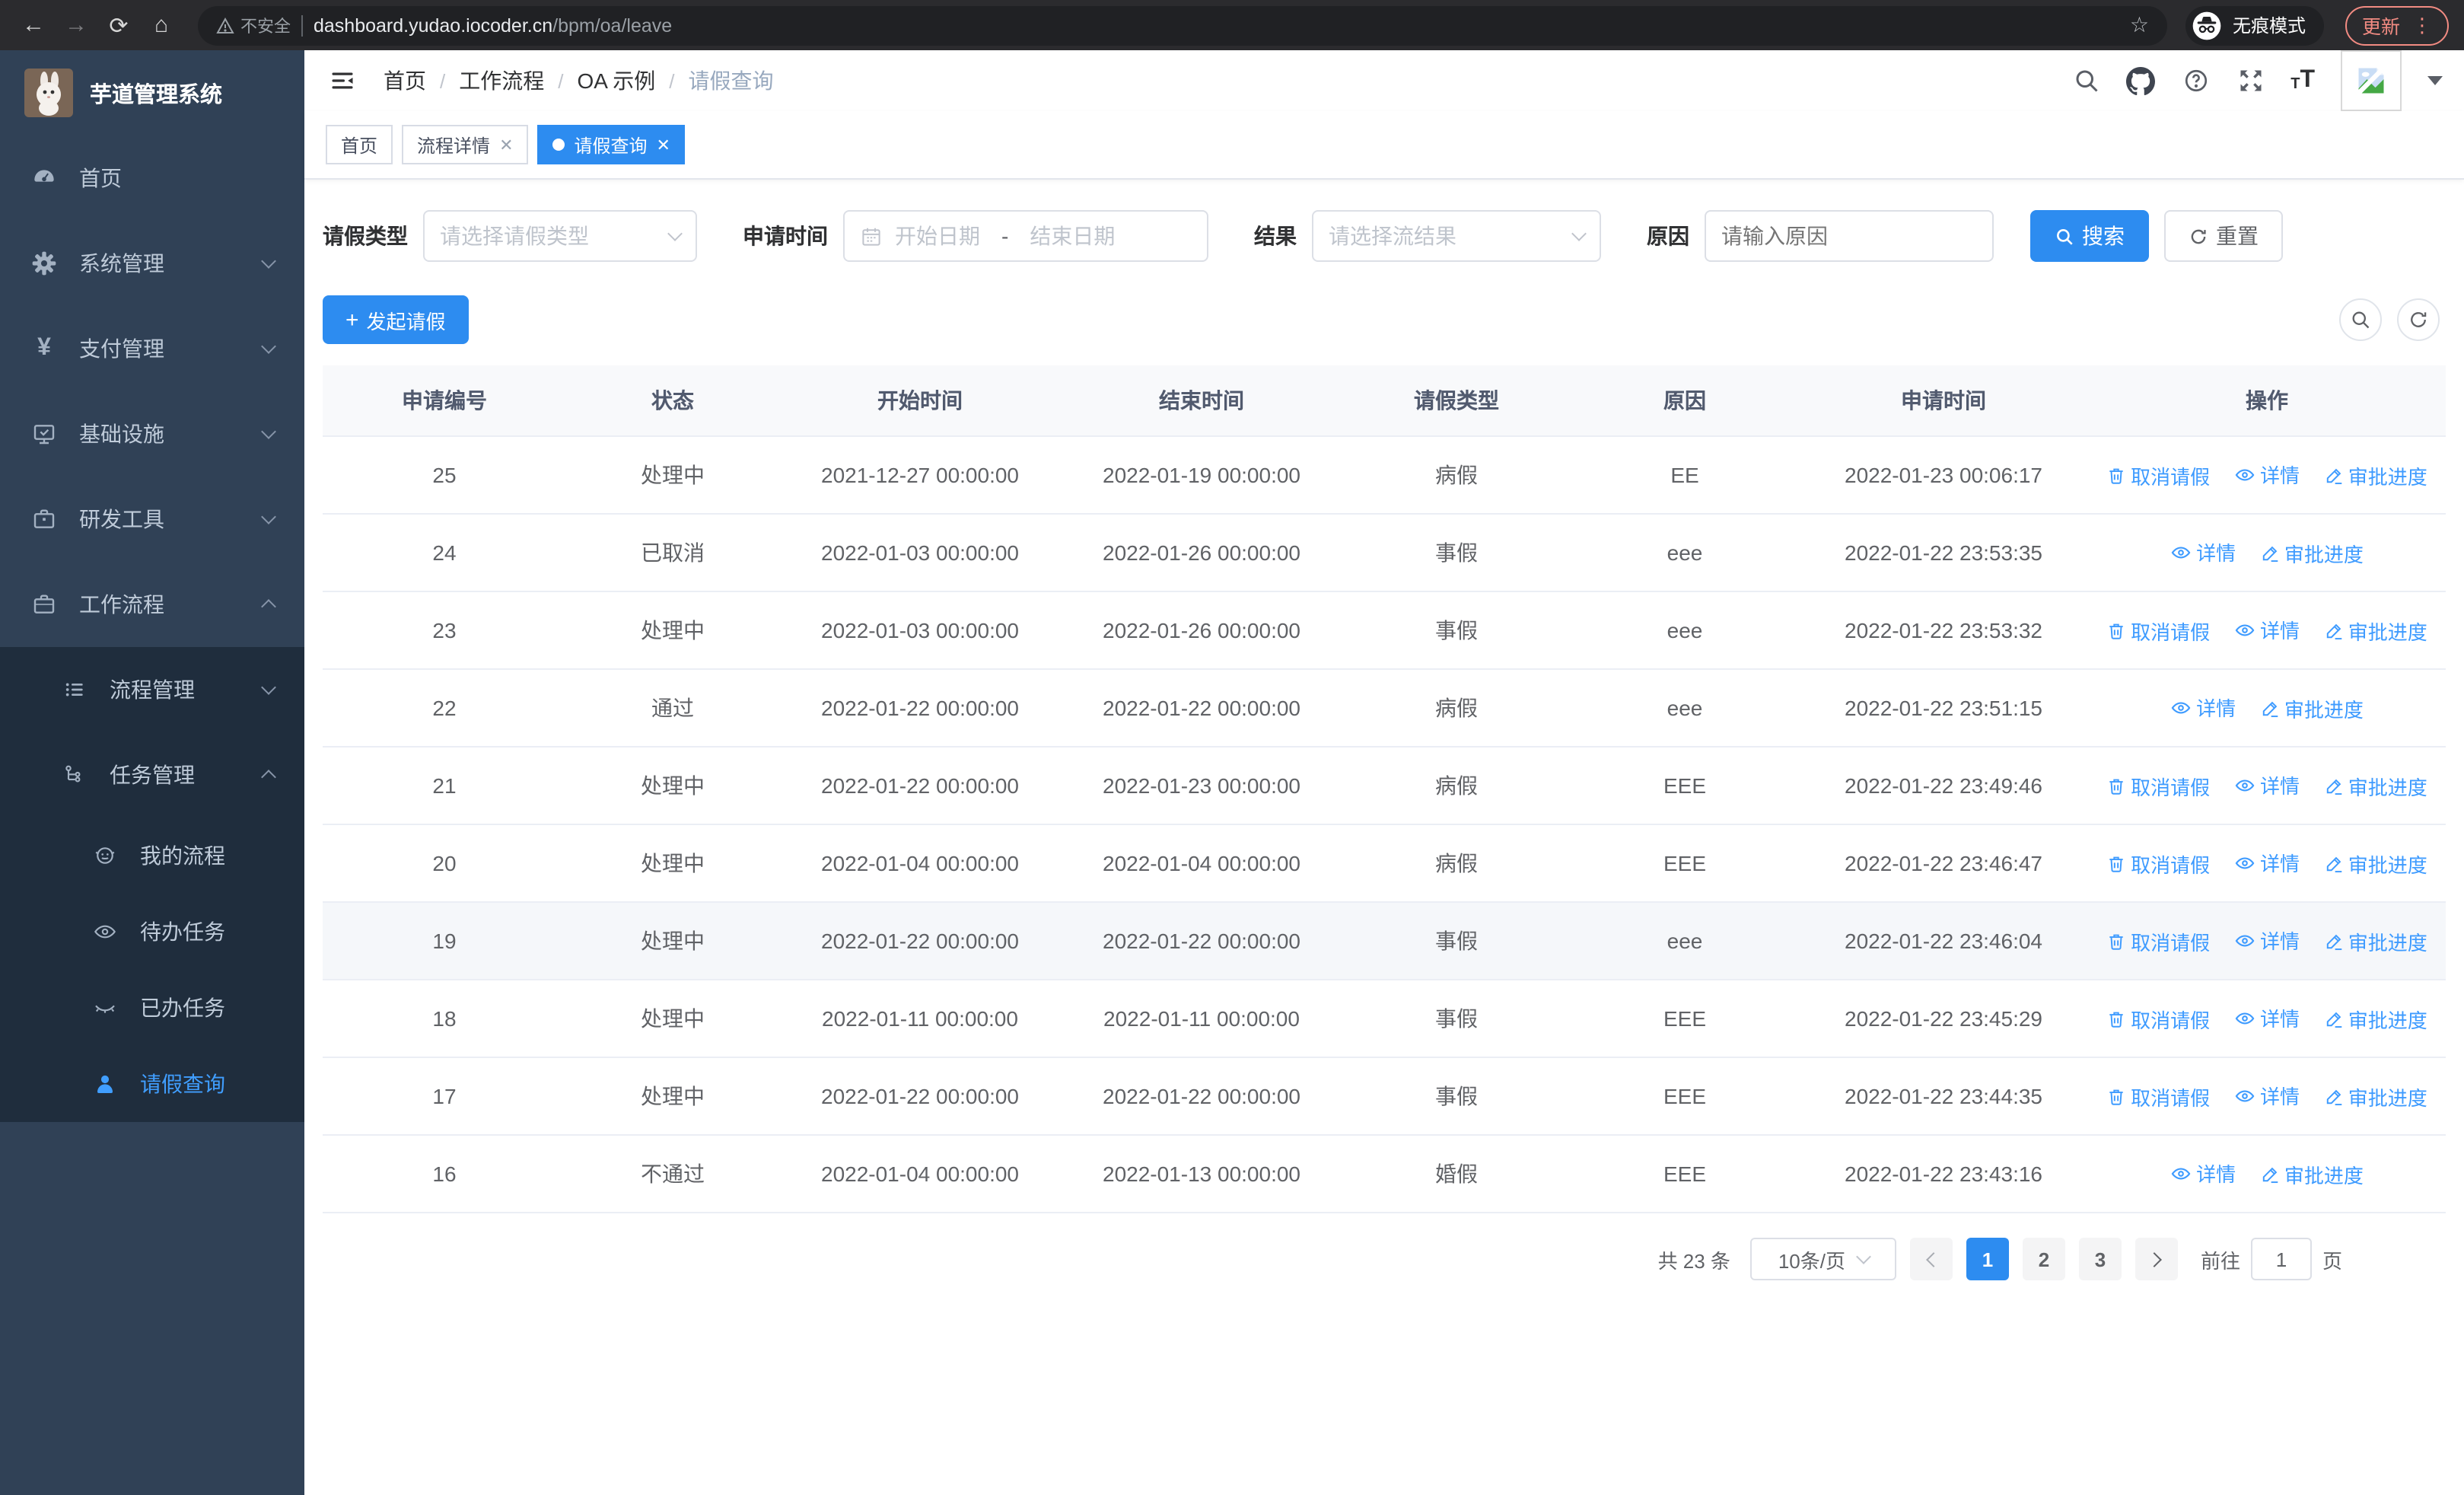 The image size is (2464, 1495). Describe the element at coordinates (2303, 81) in the screenshot. I see `font-size-icon: TT` at that location.